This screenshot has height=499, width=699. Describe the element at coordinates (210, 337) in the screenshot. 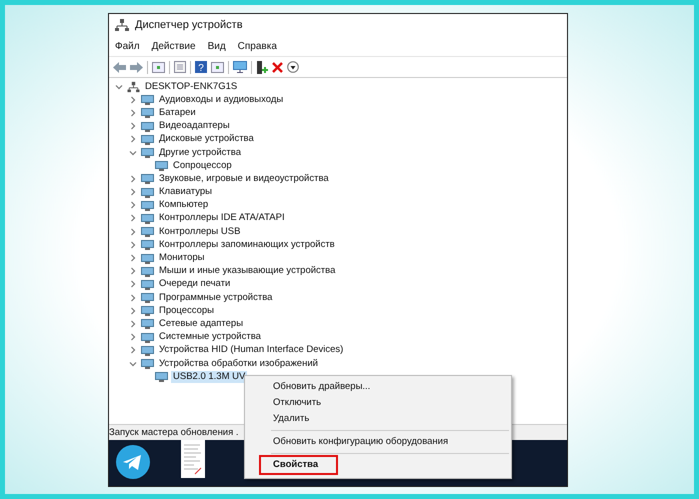

I see `tree-item: Системные устройства` at that location.